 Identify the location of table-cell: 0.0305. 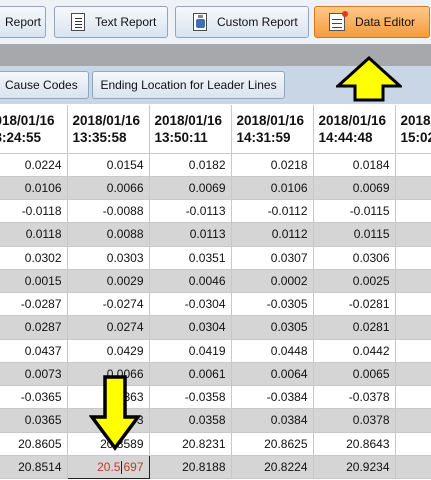
(272, 327).